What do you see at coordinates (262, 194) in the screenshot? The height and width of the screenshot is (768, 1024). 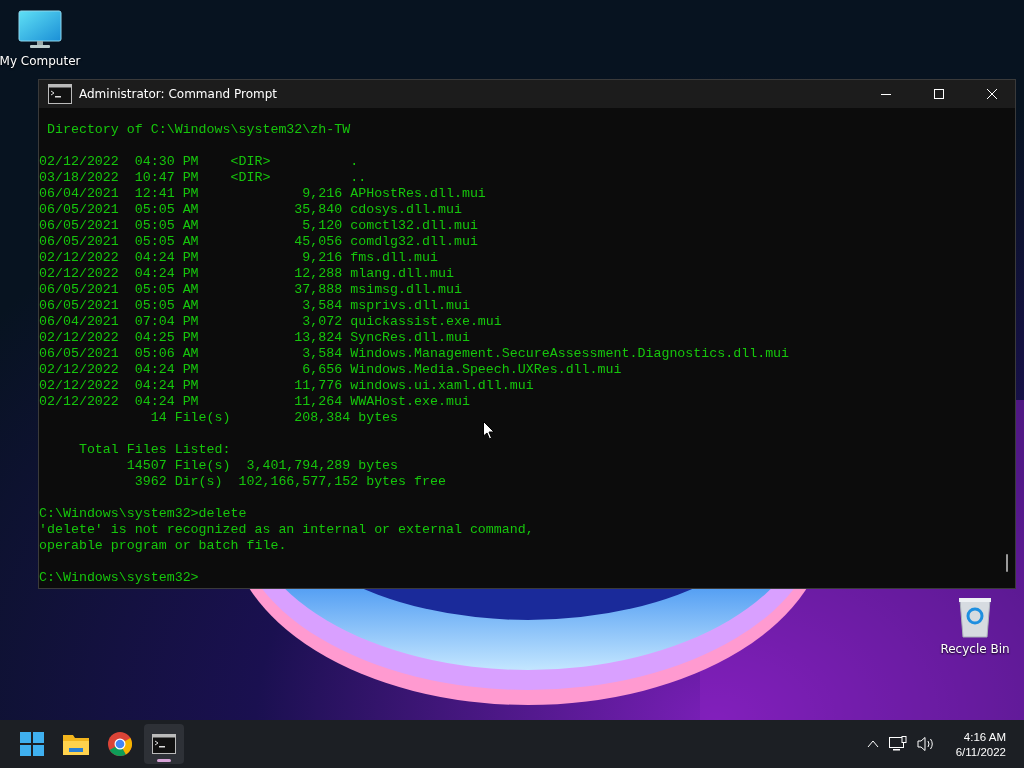 I see `console-line: 06/04/2021 12:41 PM 9,216 APHostRes.dll.mui` at bounding box center [262, 194].